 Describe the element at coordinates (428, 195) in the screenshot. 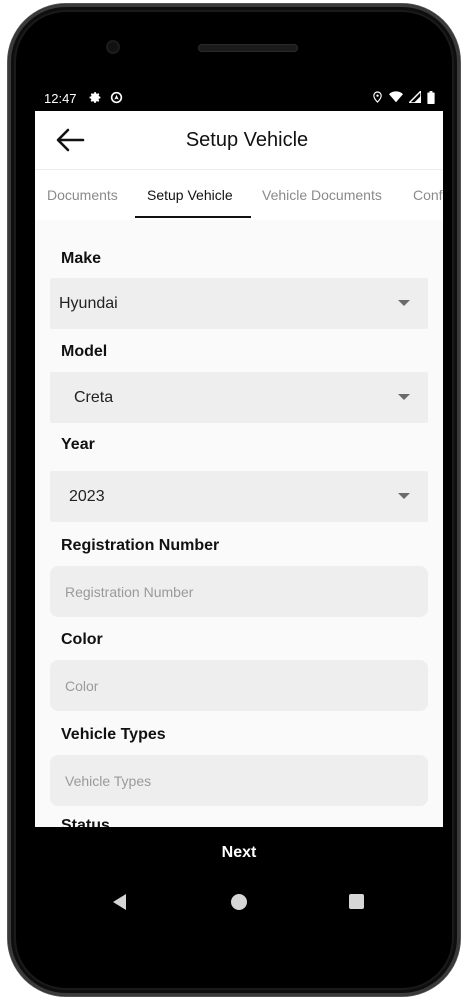

I see `tab-confirmation: Conf` at that location.